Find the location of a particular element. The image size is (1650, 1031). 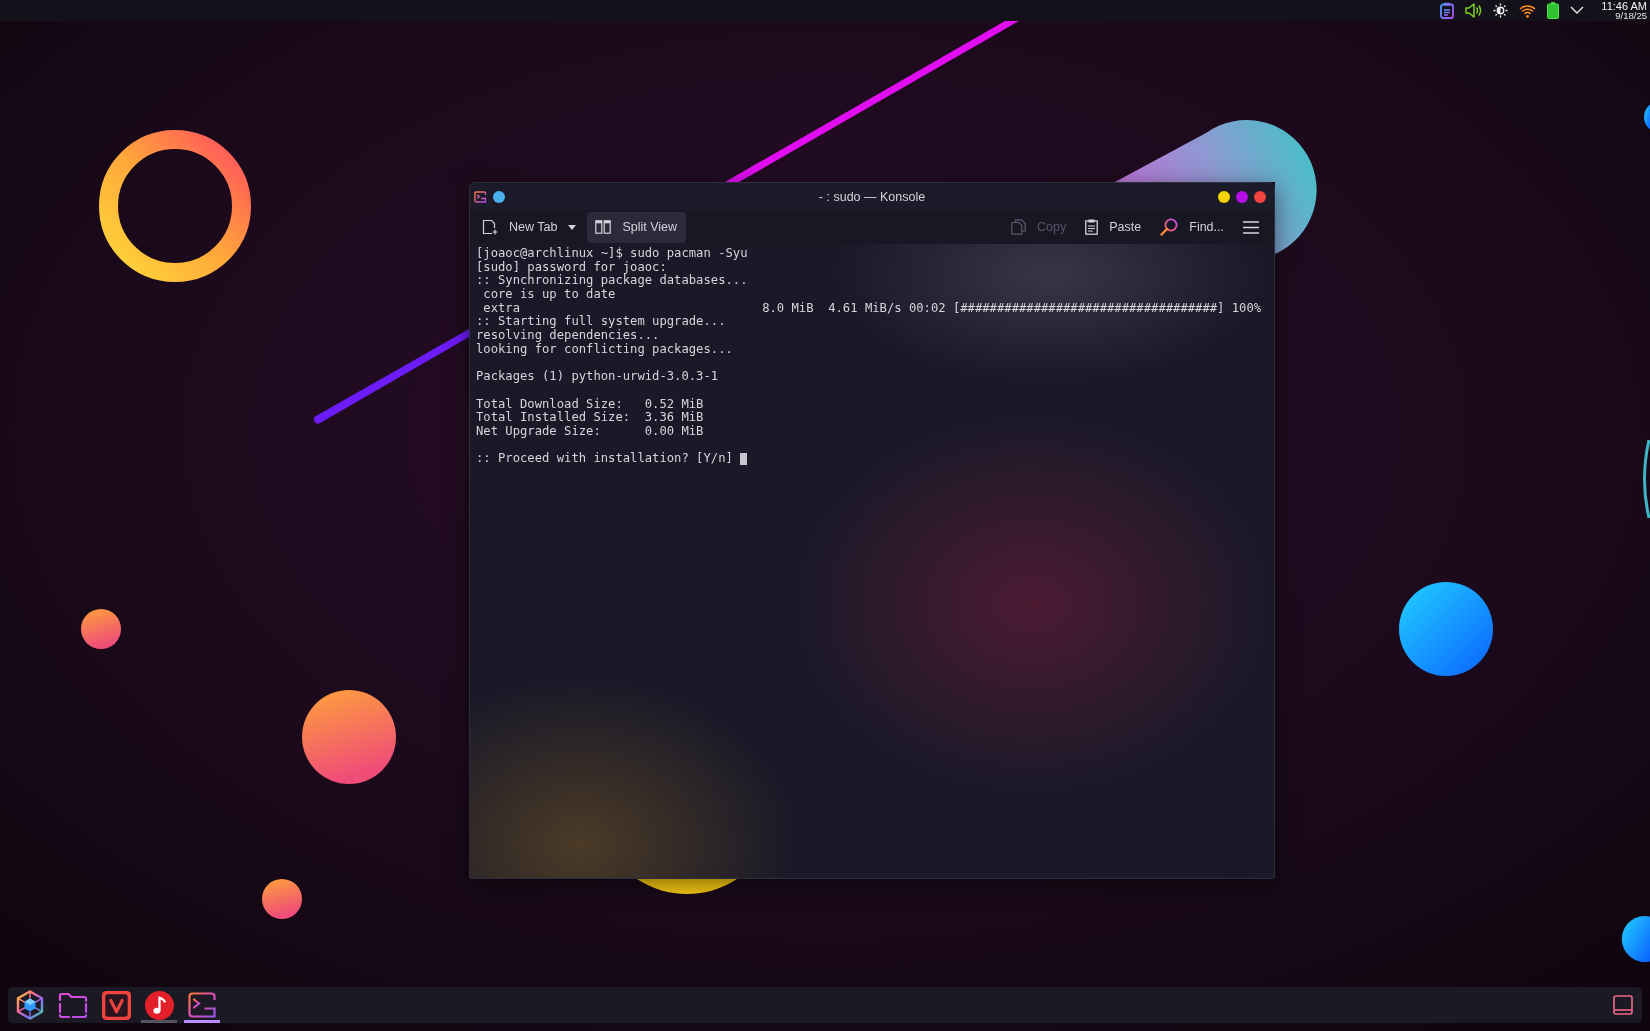

terminal-line: [sudo] password for joaoc: is located at coordinates (571, 267).